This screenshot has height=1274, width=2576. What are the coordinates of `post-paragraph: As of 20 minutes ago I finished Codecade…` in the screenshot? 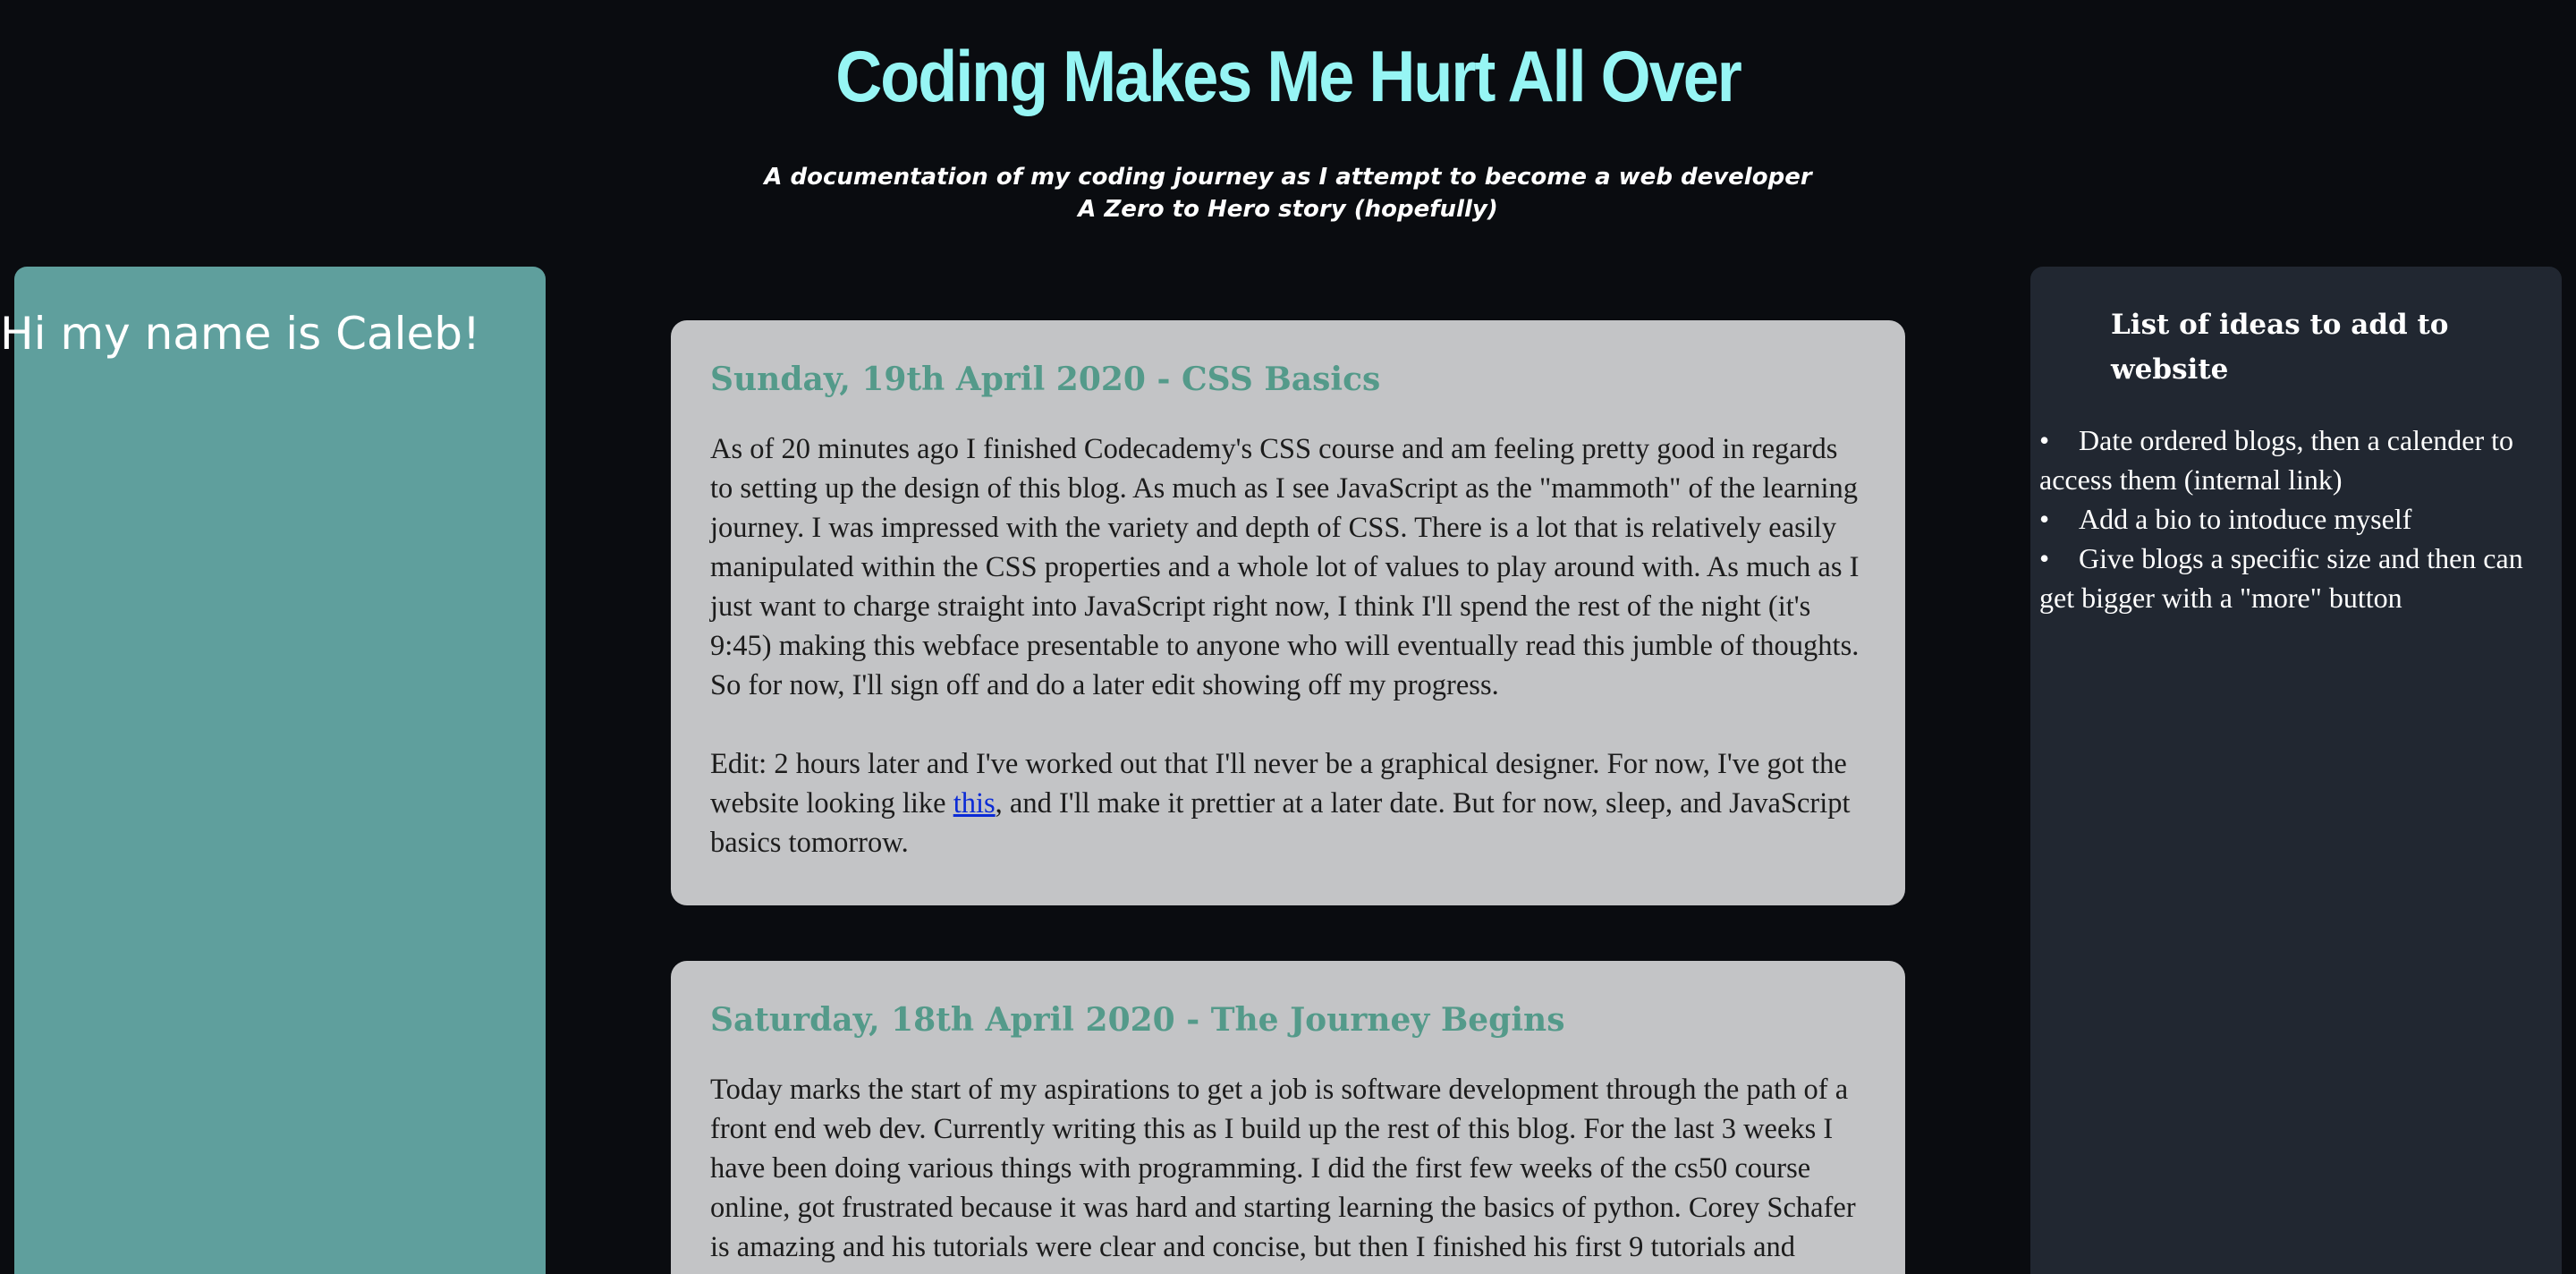 It's located at (1285, 567).